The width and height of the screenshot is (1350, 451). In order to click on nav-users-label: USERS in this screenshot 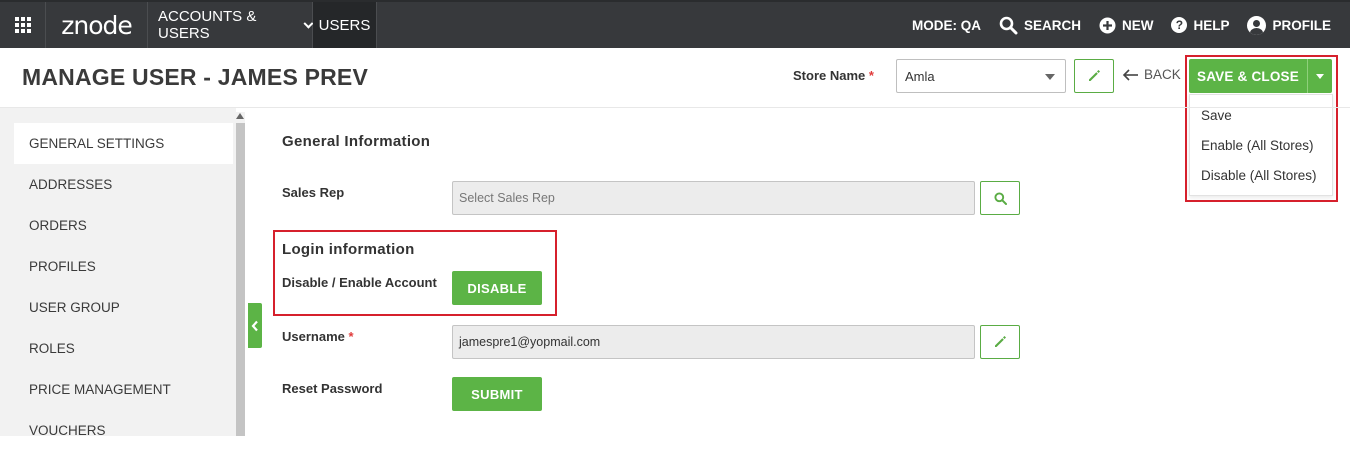, I will do `click(344, 25)`.